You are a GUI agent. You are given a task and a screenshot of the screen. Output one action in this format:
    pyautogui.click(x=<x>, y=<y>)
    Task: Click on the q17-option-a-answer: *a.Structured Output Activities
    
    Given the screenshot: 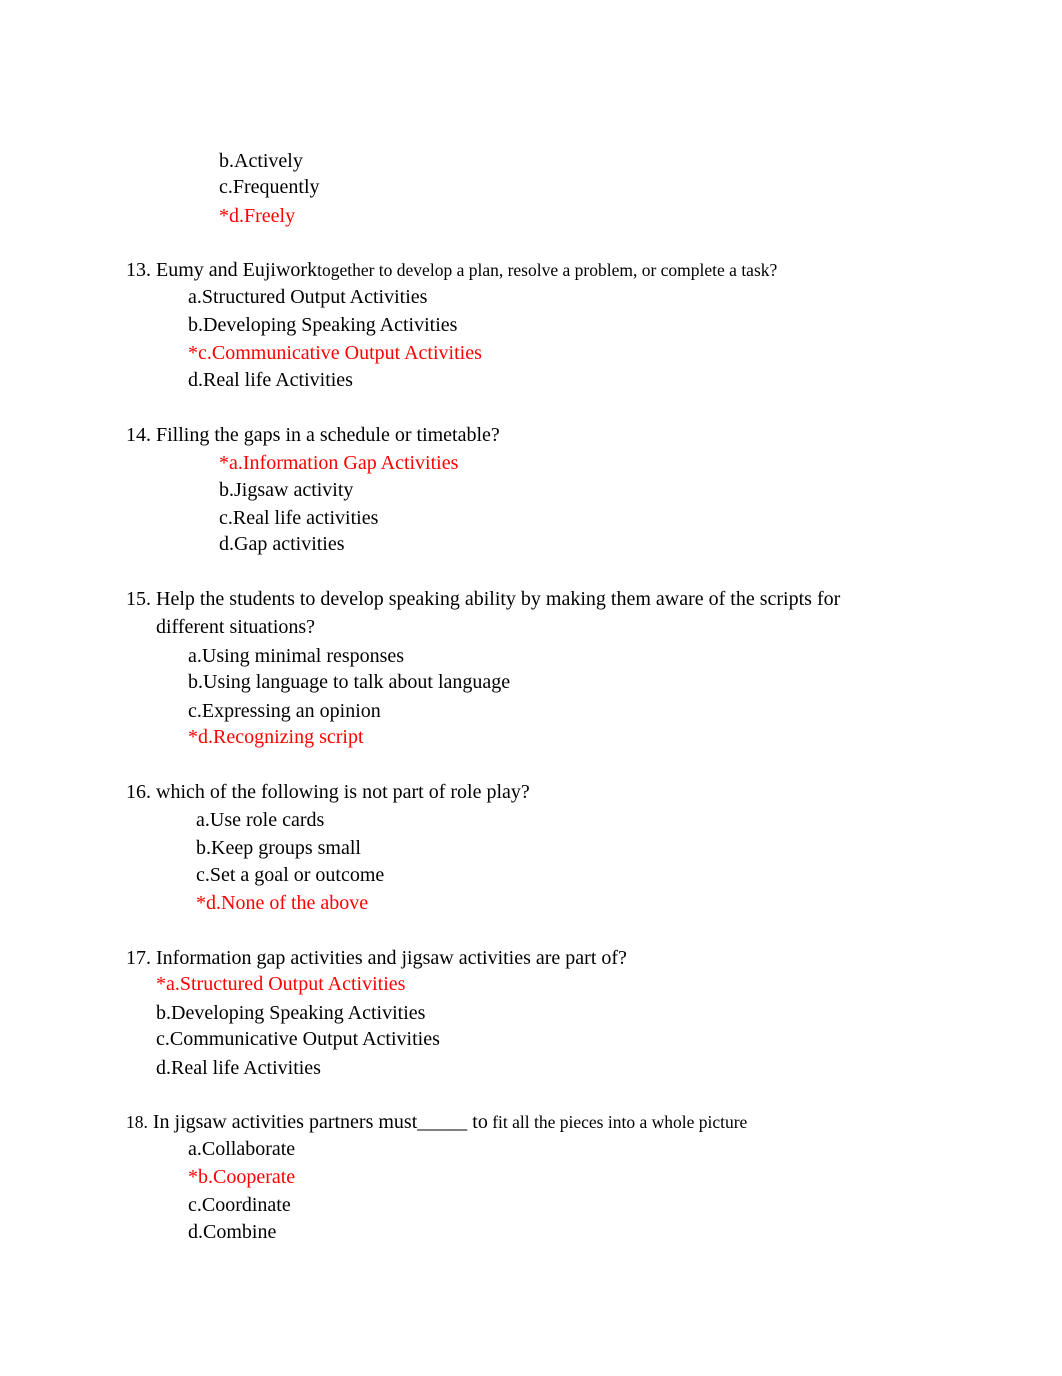 What is the action you would take?
    pyautogui.click(x=281, y=984)
    